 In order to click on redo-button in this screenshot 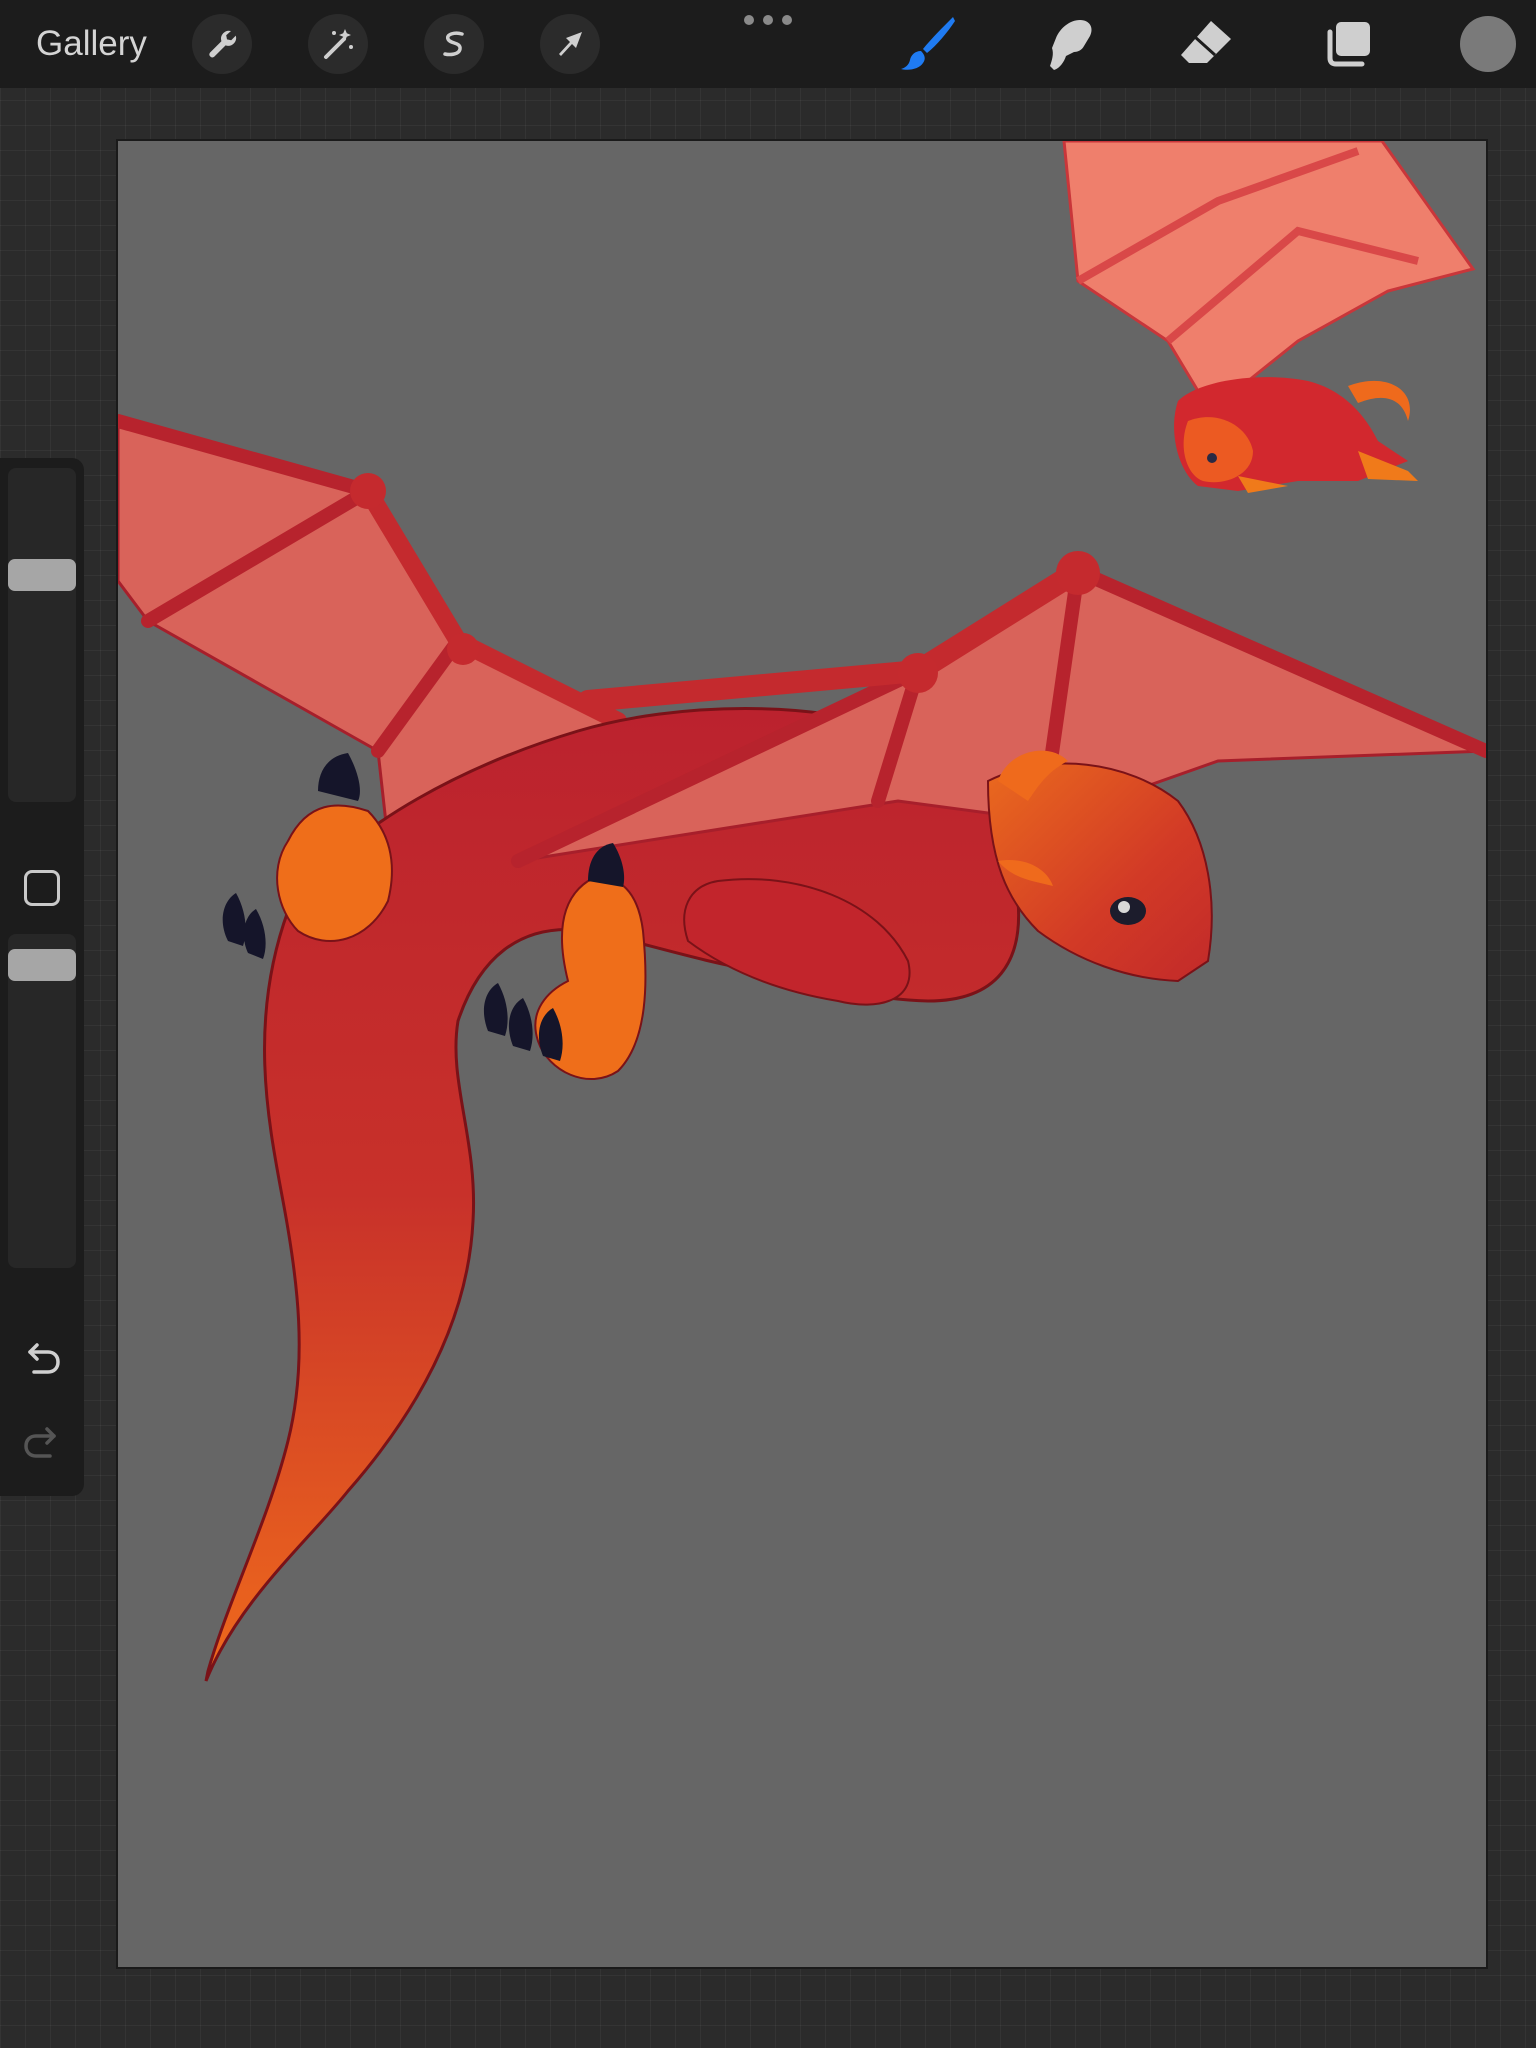, I will do `click(42, 1442)`.